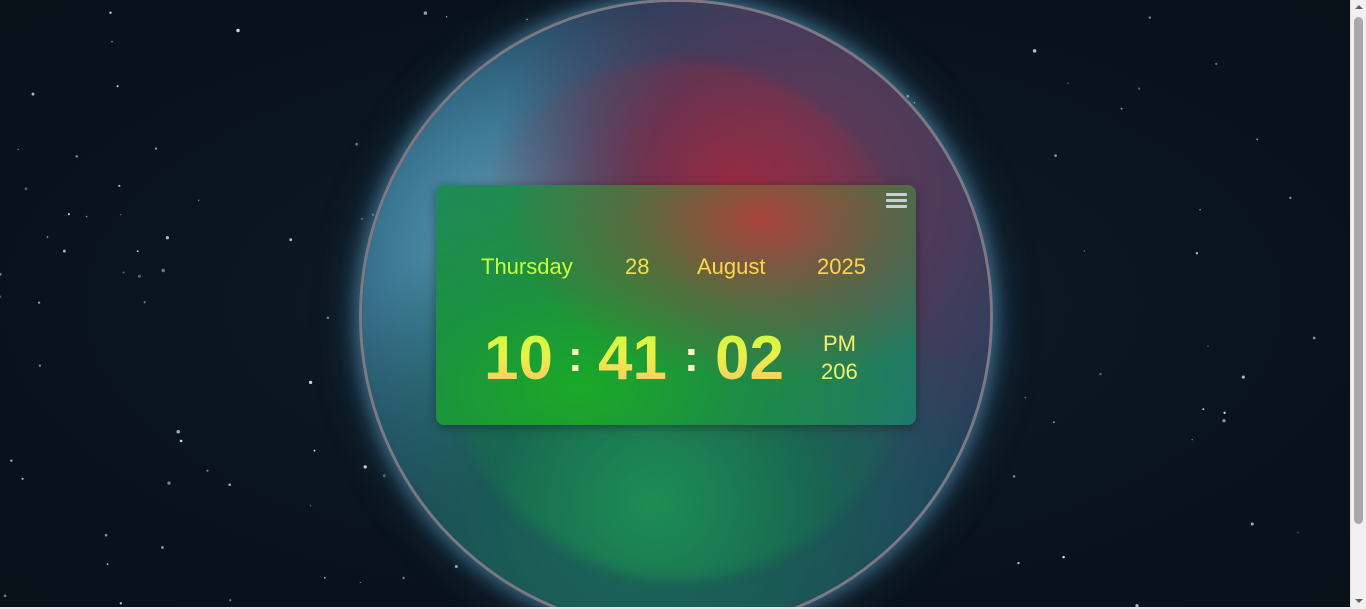  Describe the element at coordinates (1358, 601) in the screenshot. I see `scroll-down-arrow-icon` at that location.